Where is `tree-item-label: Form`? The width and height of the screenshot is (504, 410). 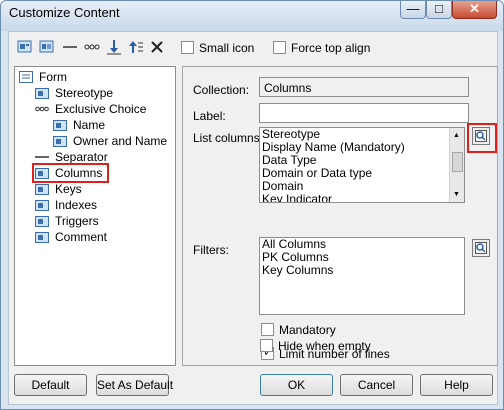
tree-item-label: Form is located at coordinates (53, 77).